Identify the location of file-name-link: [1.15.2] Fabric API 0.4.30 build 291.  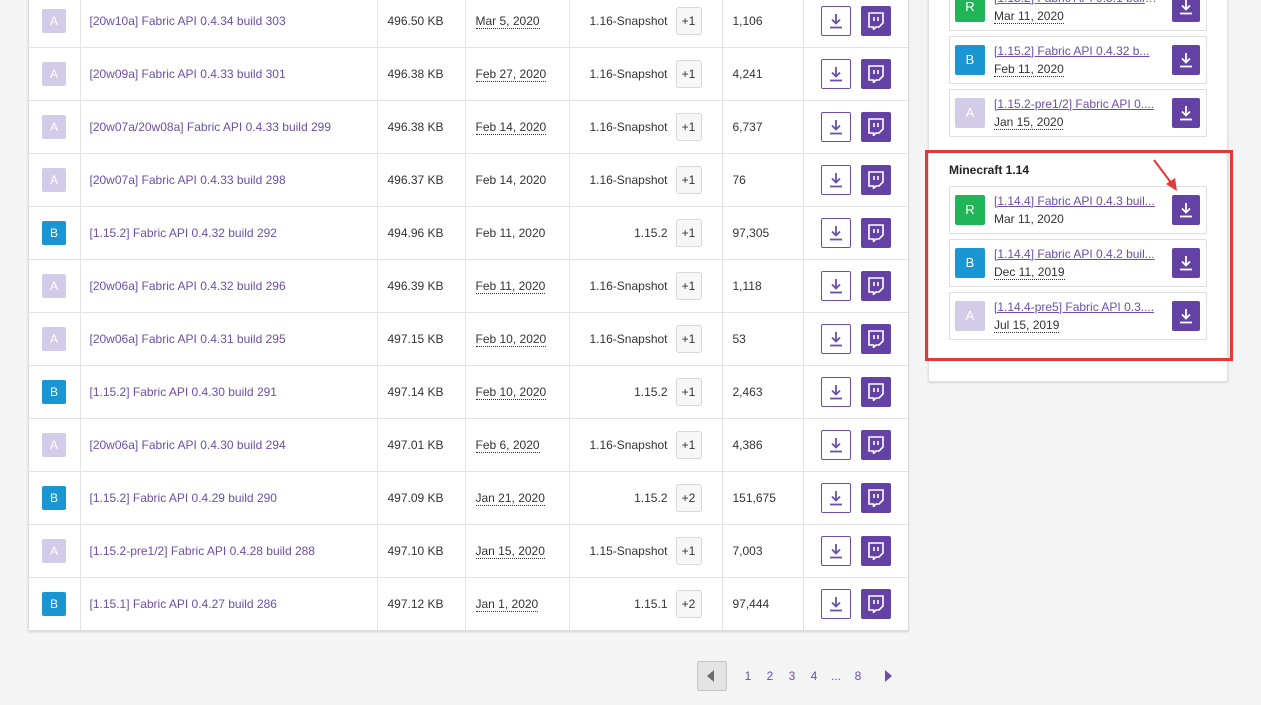
(179, 392).